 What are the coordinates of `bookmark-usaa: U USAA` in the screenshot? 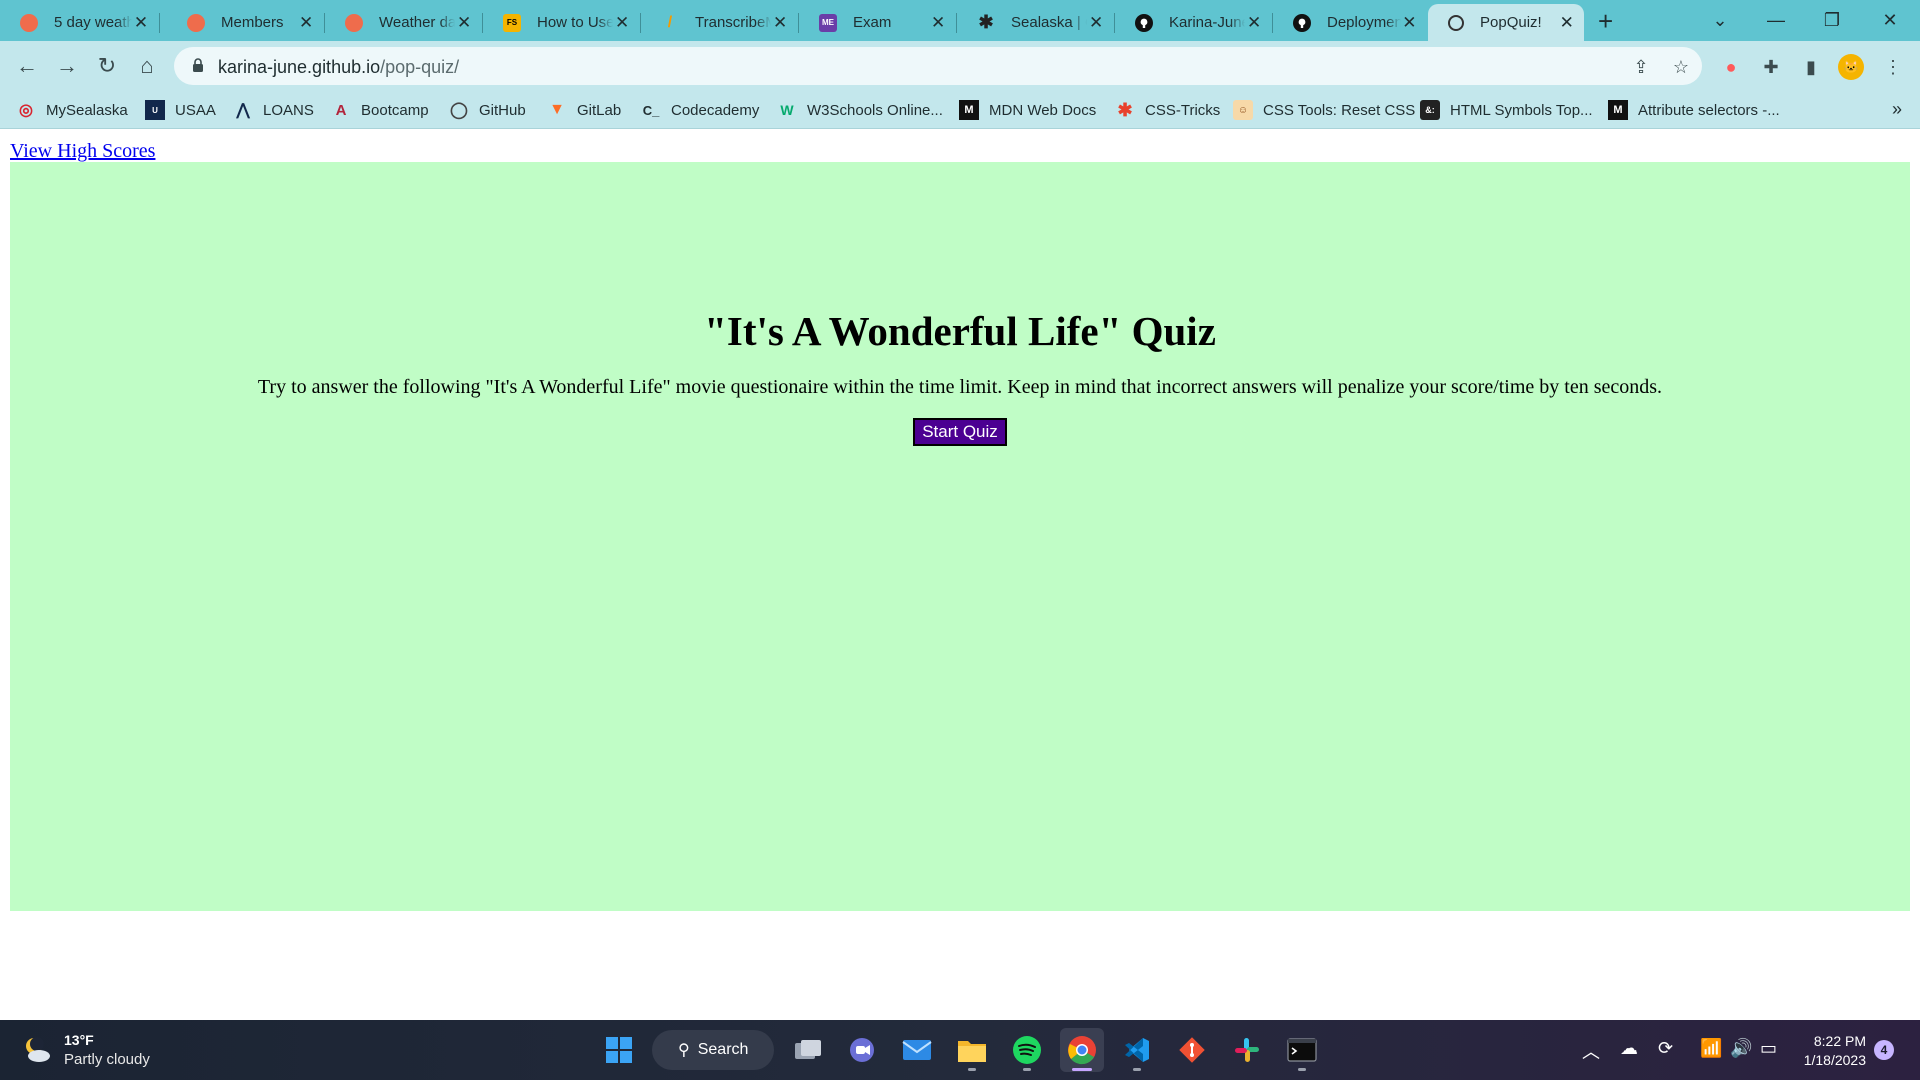 It's located at (180, 110).